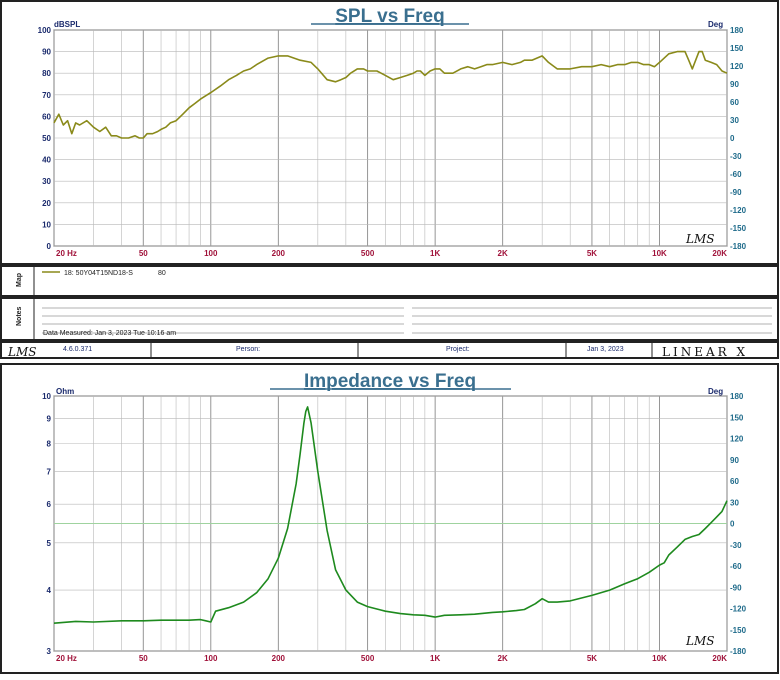 This screenshot has width=780, height=680. What do you see at coordinates (592, 658) in the screenshot?
I see `imp-x-tick: 5K` at bounding box center [592, 658].